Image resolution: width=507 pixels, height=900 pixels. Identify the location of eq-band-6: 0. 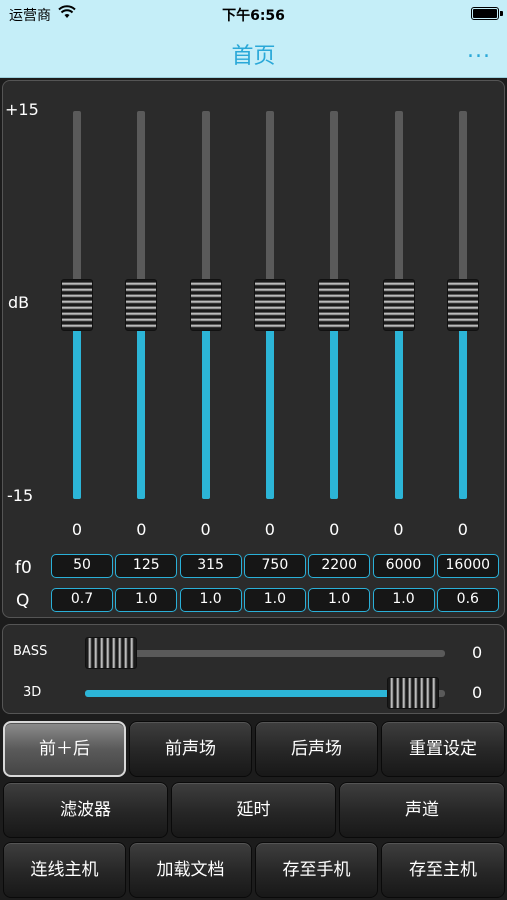
(399, 350).